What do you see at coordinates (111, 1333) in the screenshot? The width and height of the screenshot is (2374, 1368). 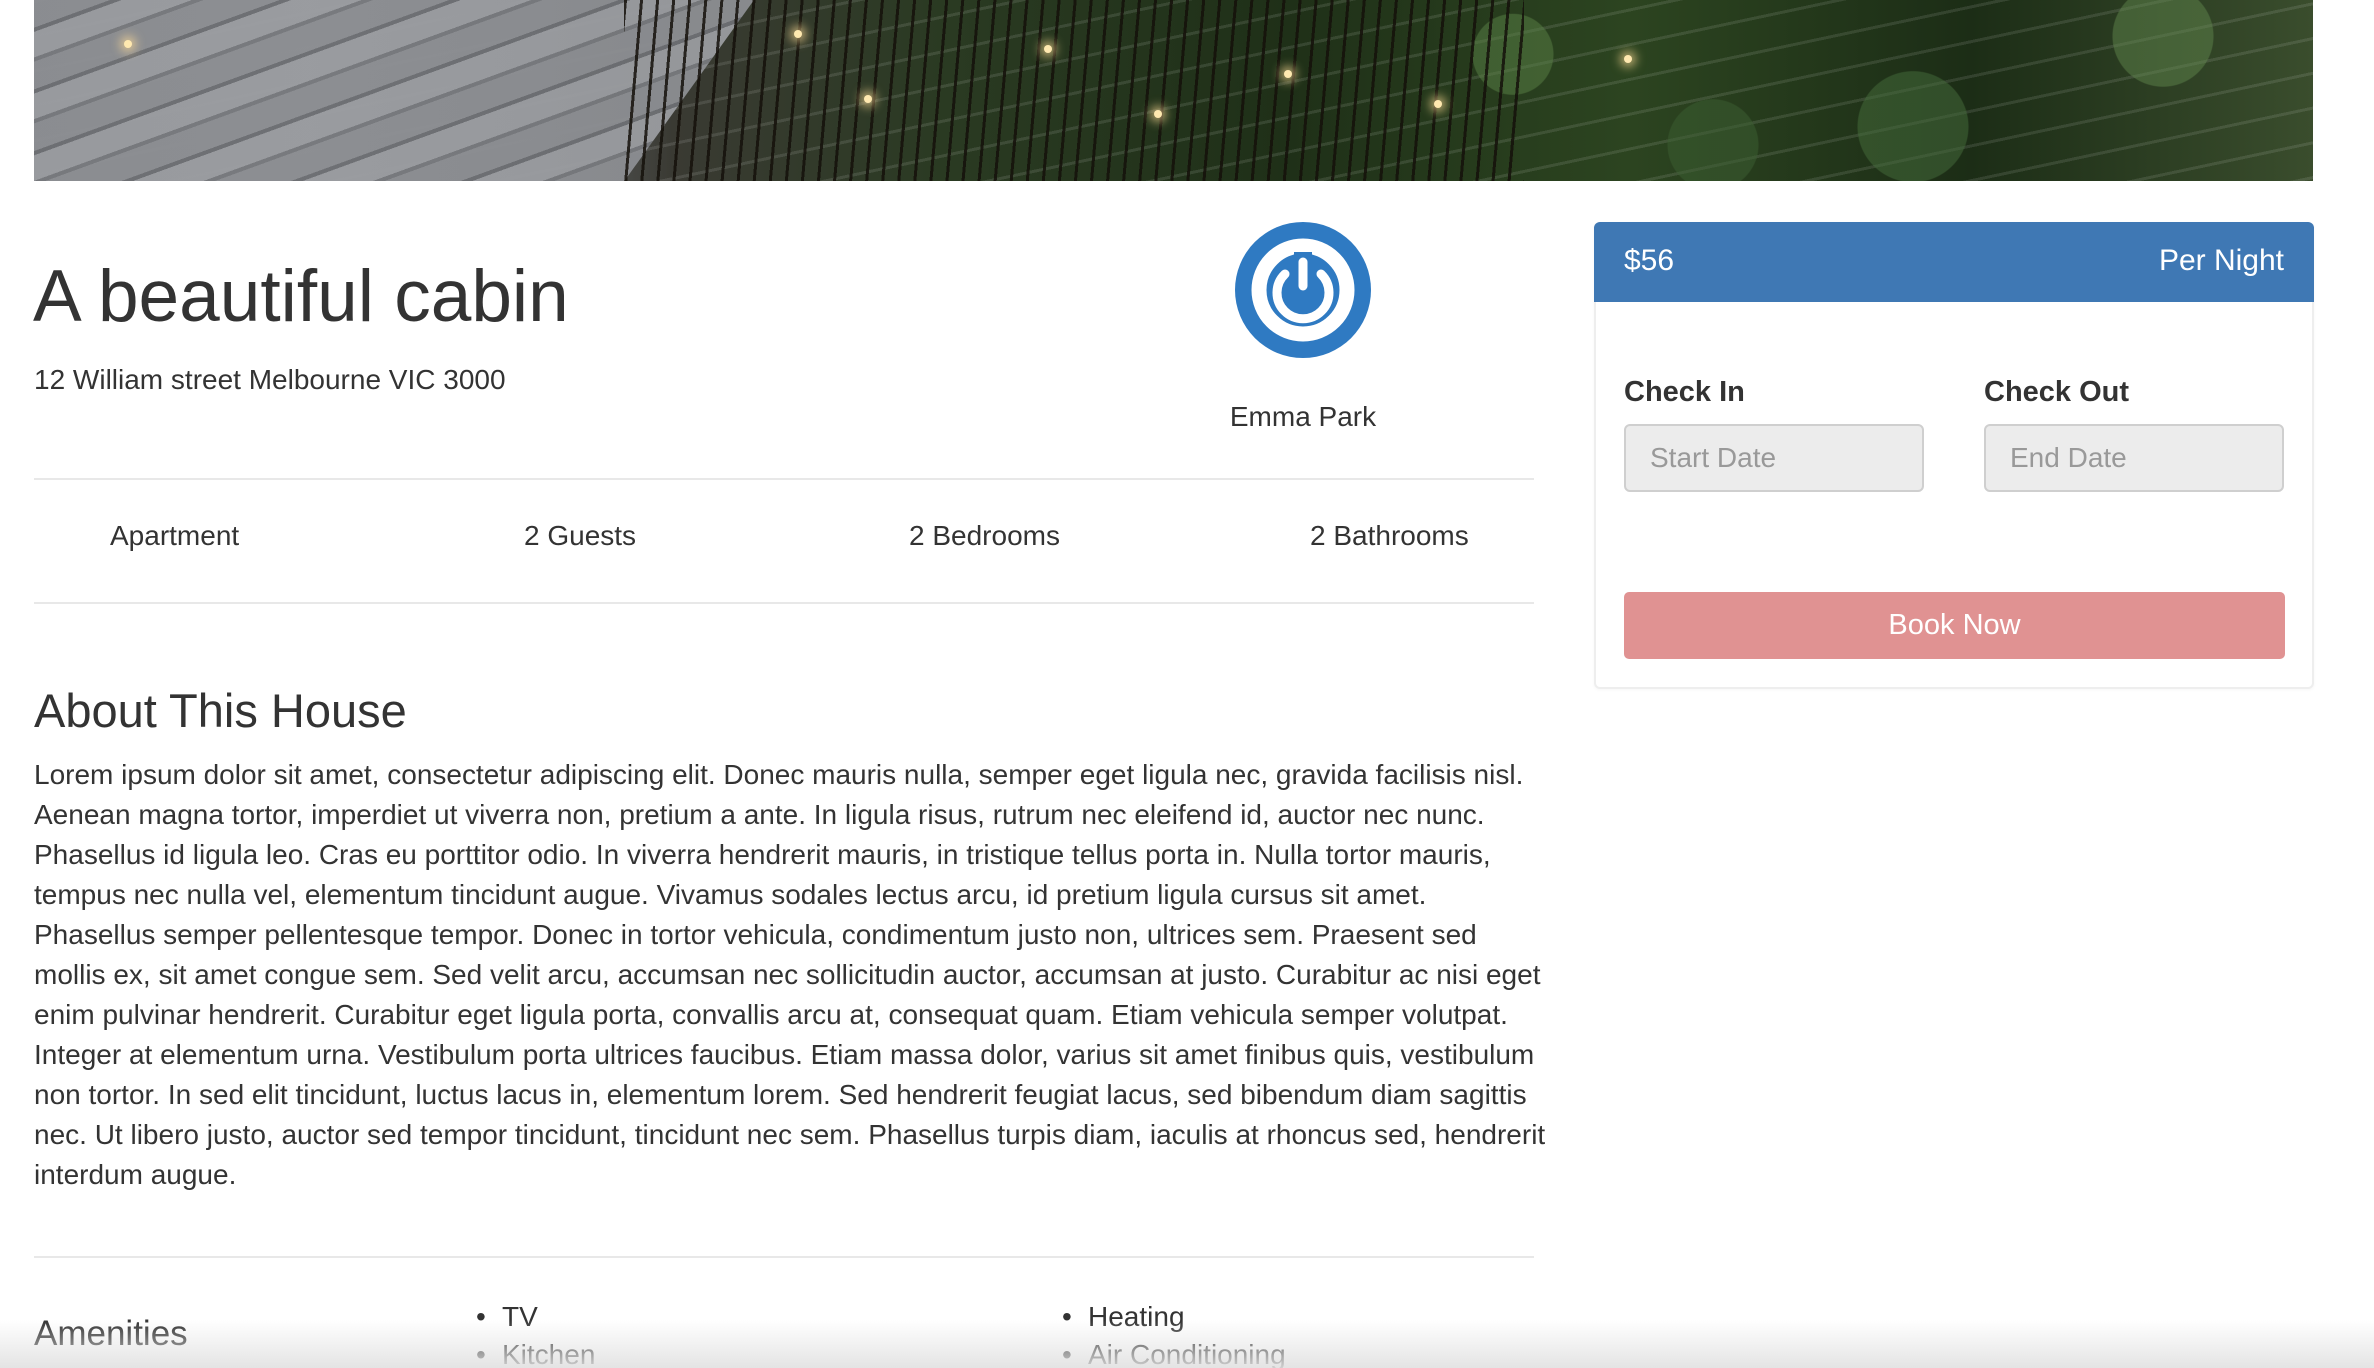 I see `amenities-heading: Amenities` at bounding box center [111, 1333].